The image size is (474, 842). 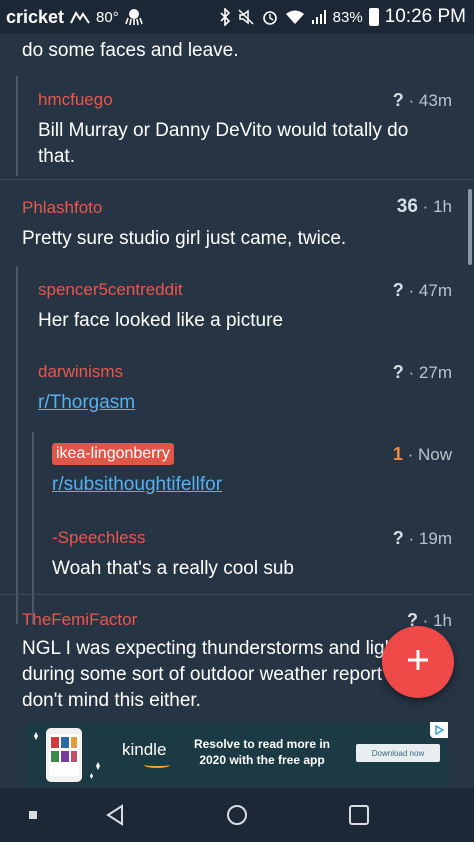 What do you see at coordinates (470, 227) in the screenshot?
I see `scrollbar-thumb` at bounding box center [470, 227].